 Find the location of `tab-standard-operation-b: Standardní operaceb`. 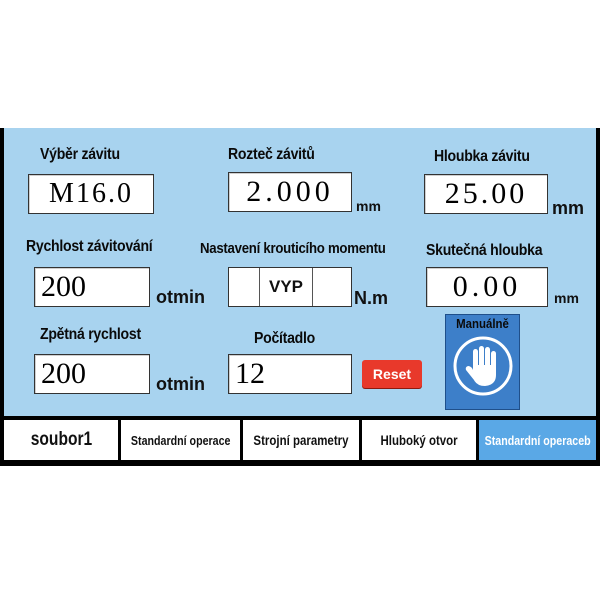

tab-standard-operation-b: Standardní operaceb is located at coordinates (537, 440).